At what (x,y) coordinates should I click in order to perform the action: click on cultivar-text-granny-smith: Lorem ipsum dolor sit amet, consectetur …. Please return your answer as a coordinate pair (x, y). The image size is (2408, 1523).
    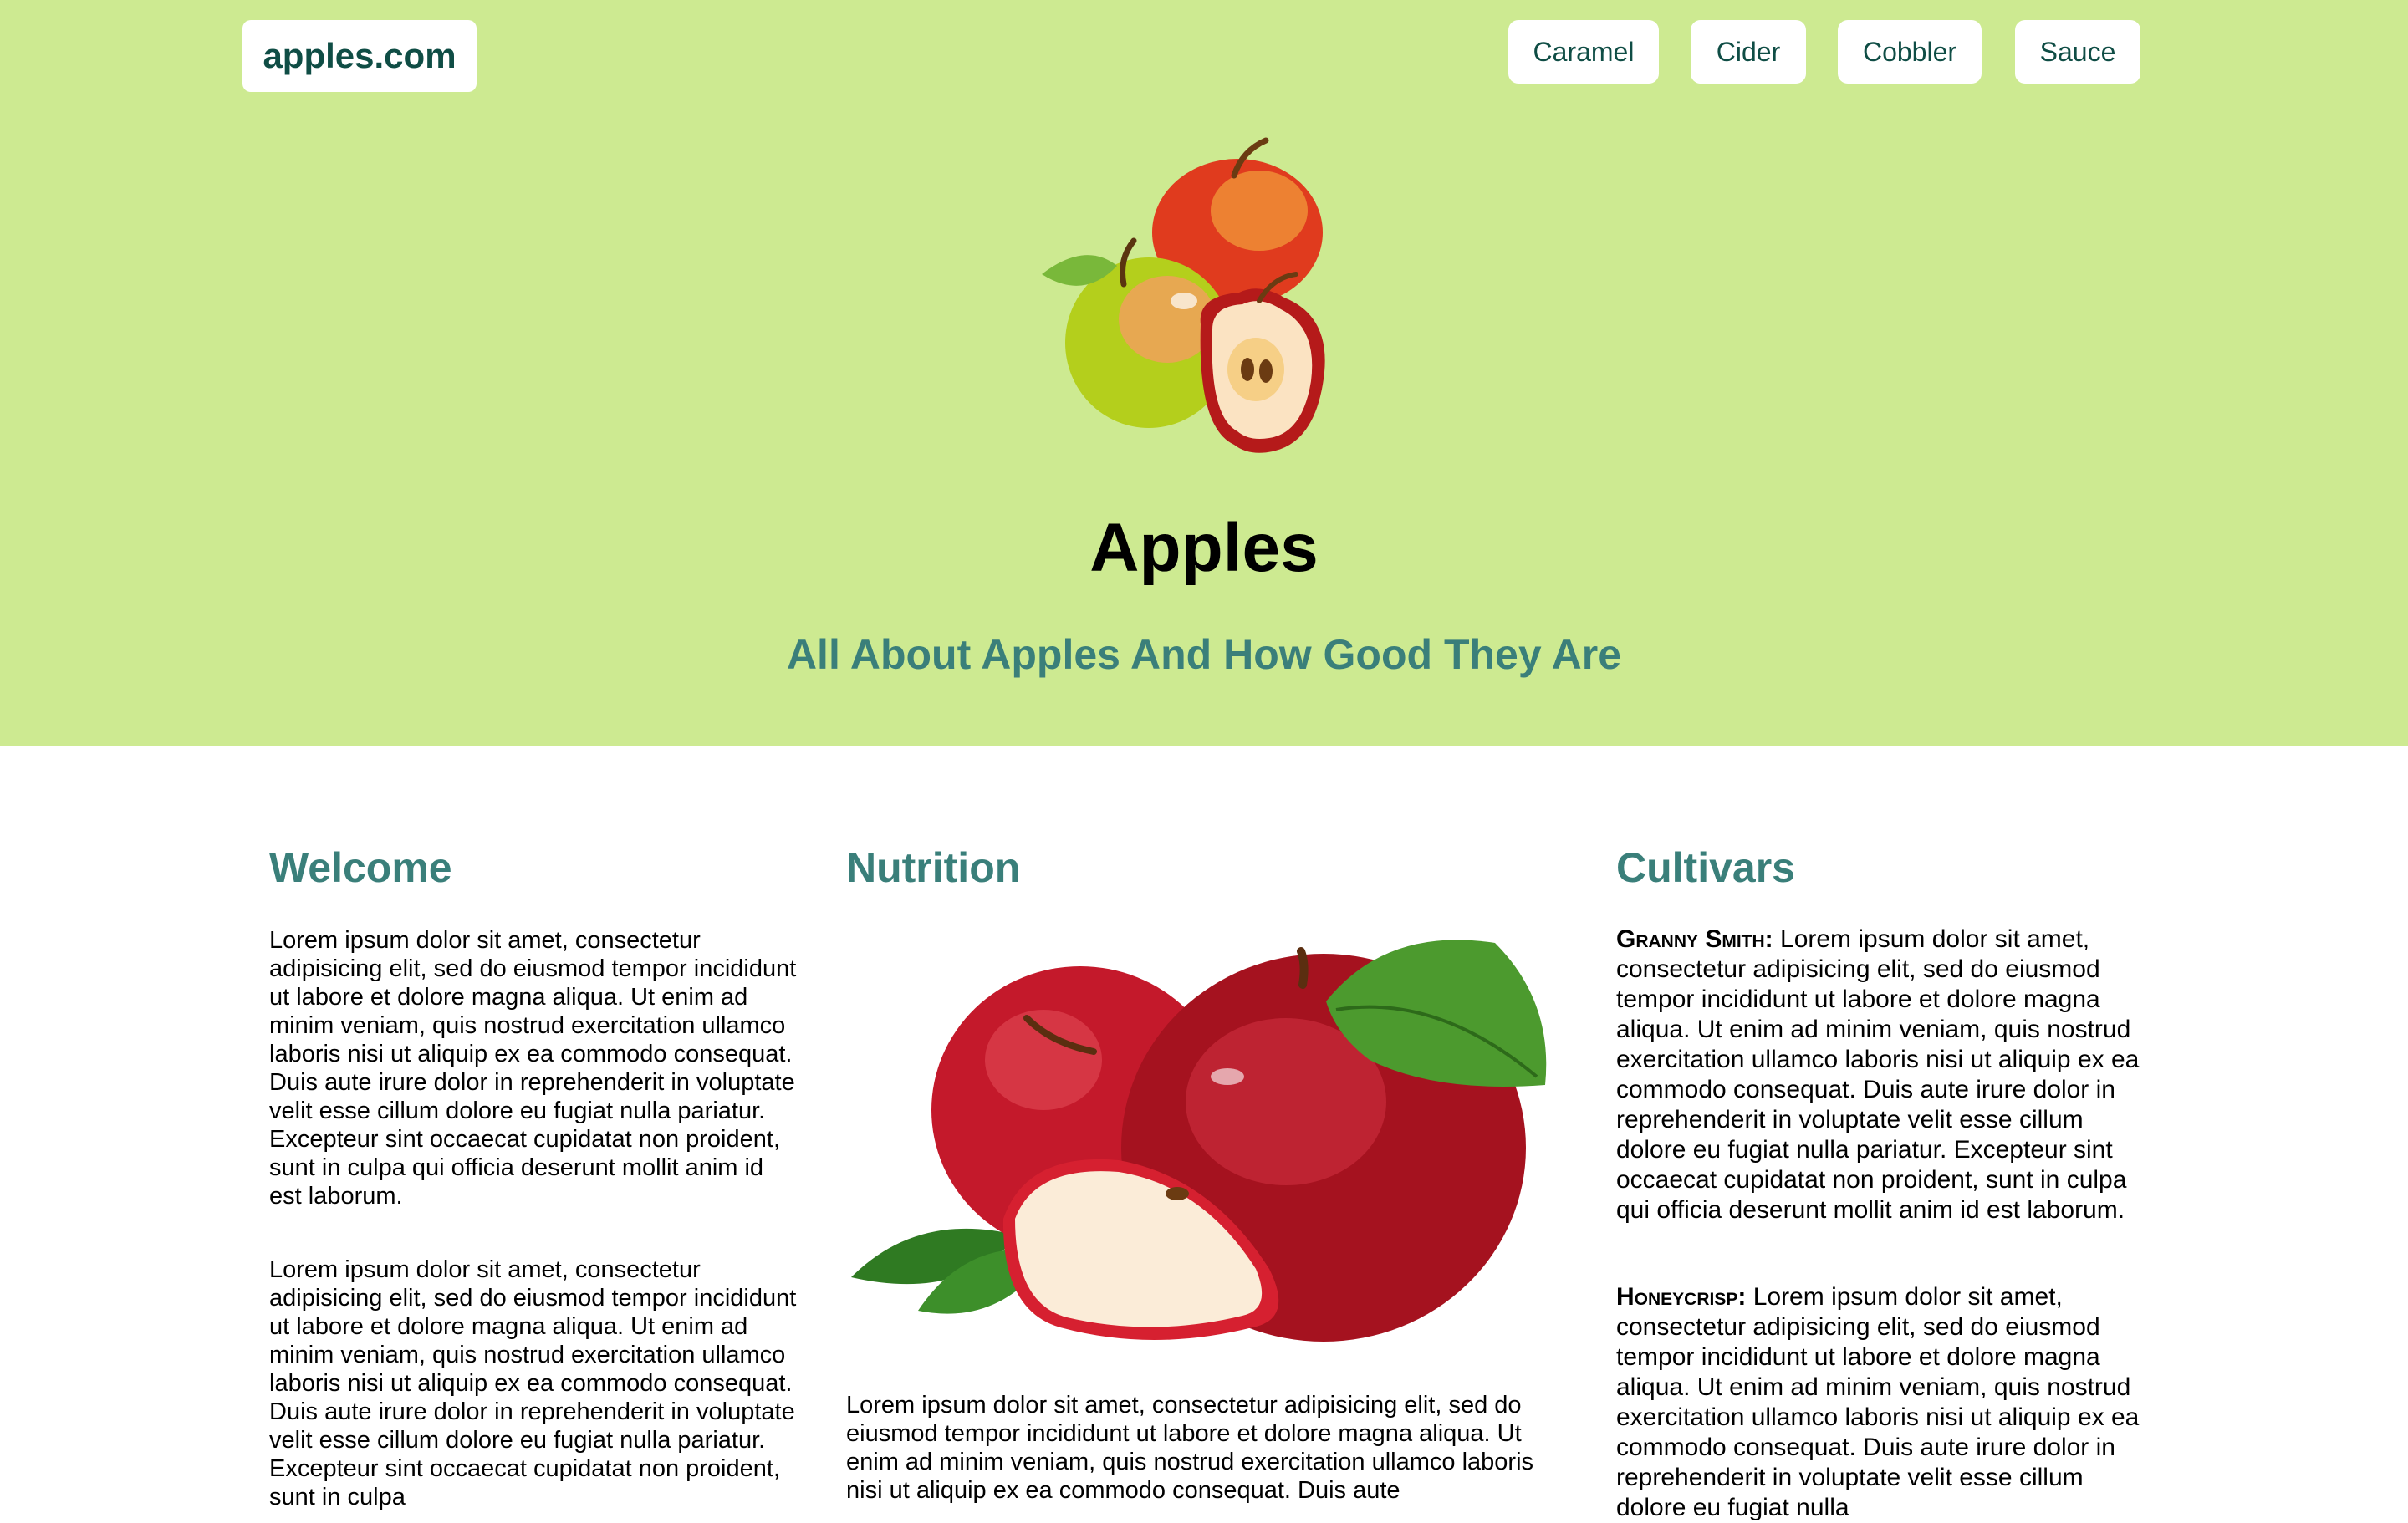
    Looking at the image, I should click on (1878, 1075).